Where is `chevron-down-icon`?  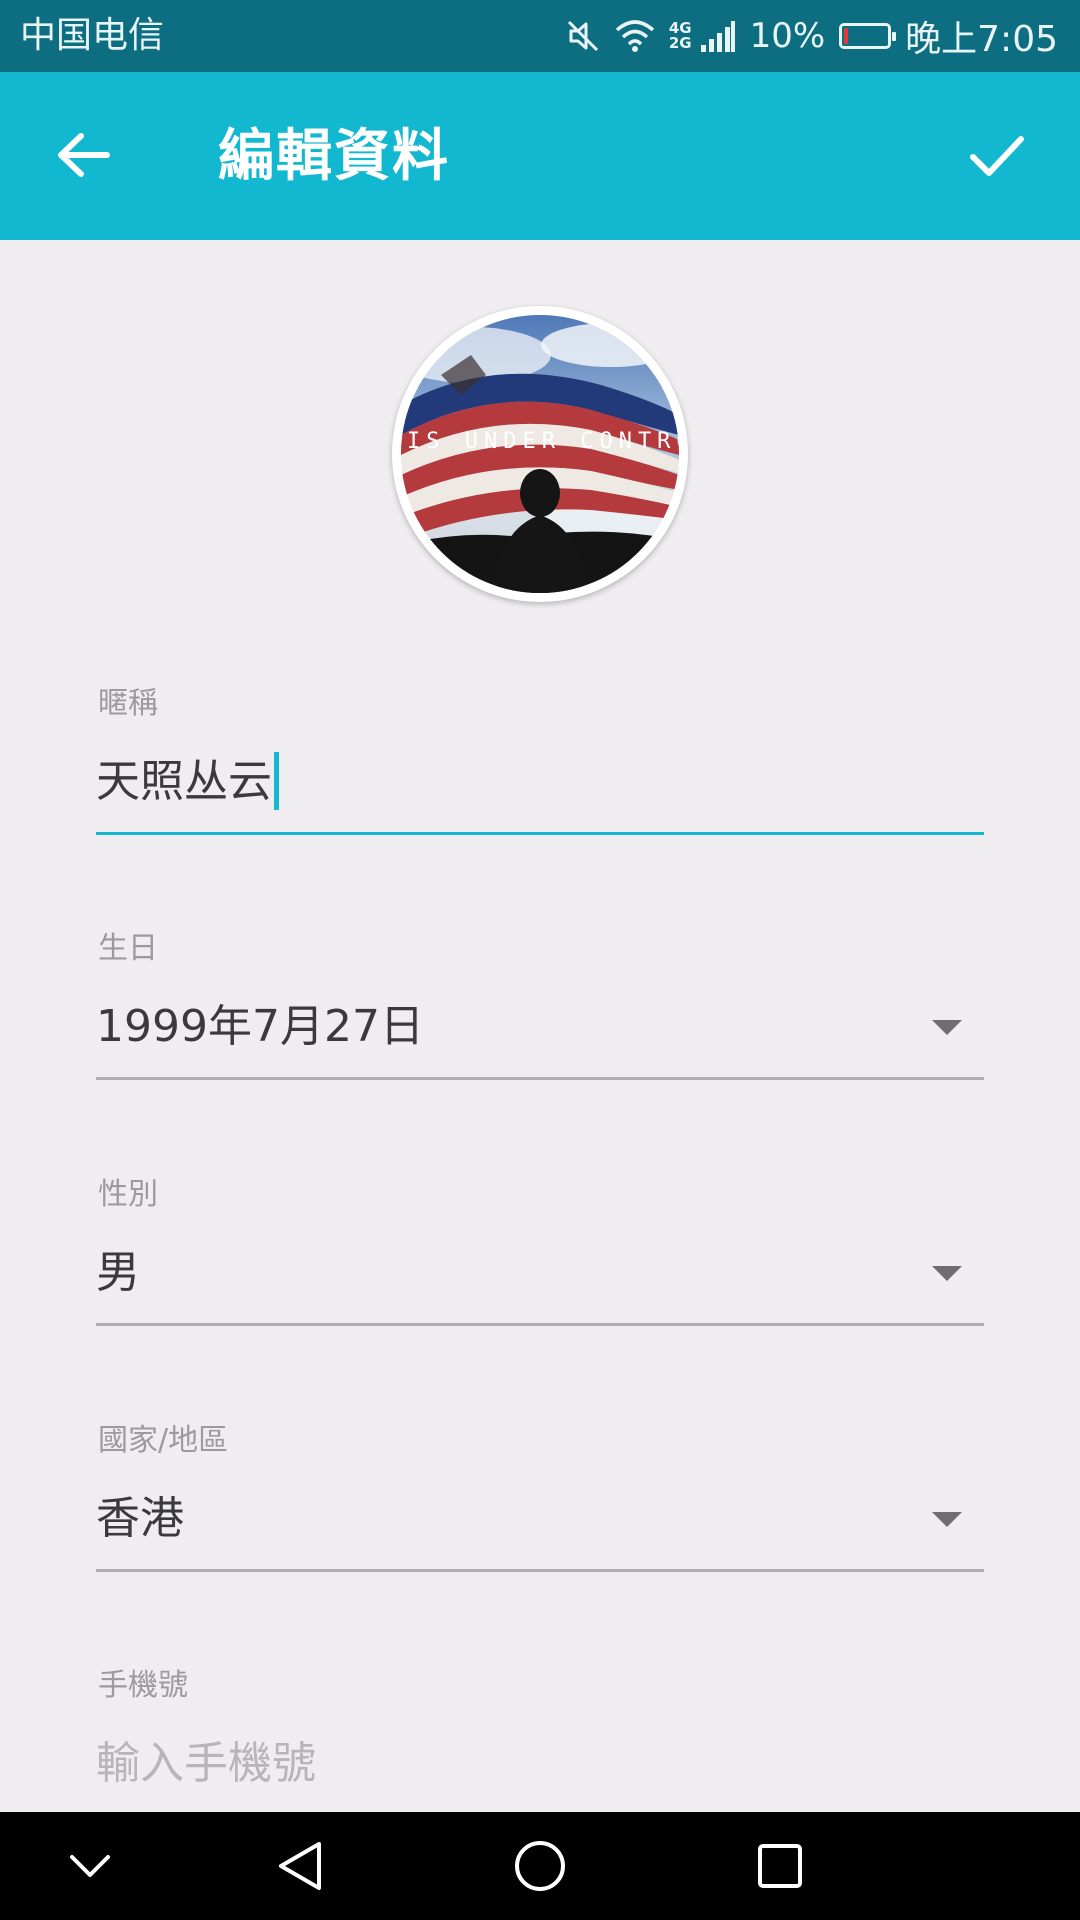
chevron-down-icon is located at coordinates (90, 1866).